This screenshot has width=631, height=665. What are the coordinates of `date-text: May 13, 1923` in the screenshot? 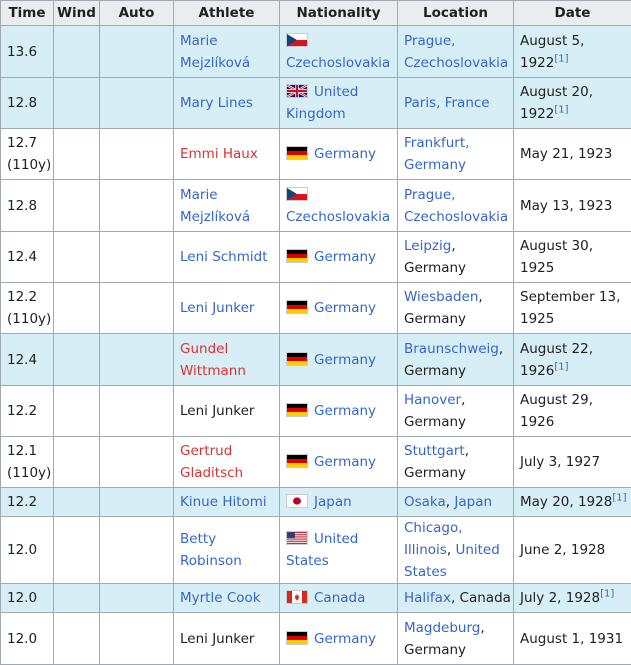 It's located at (566, 206).